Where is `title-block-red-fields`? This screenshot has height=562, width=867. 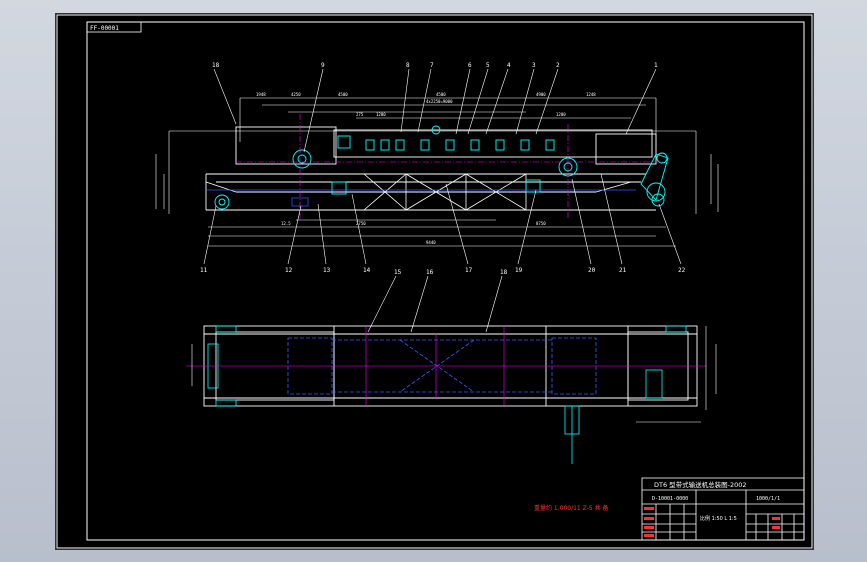 title-block-red-fields is located at coordinates (712, 522).